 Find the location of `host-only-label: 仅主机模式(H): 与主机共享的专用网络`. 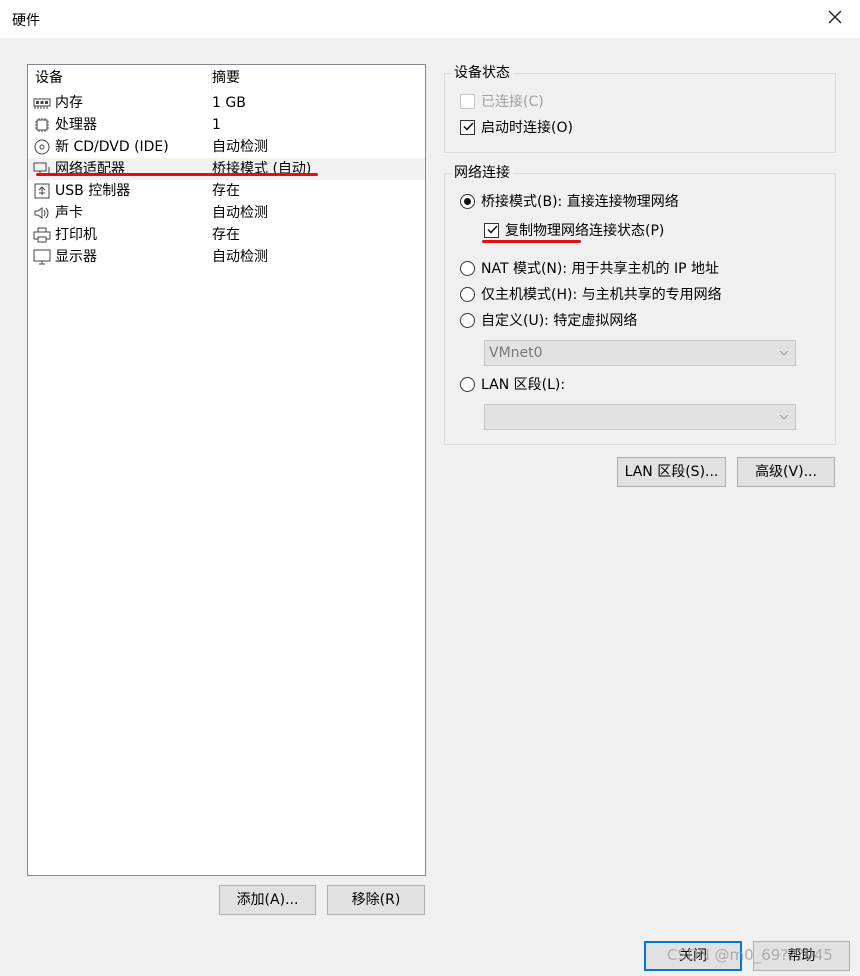

host-only-label: 仅主机模式(H): 与主机共享的专用网络 is located at coordinates (601, 295).